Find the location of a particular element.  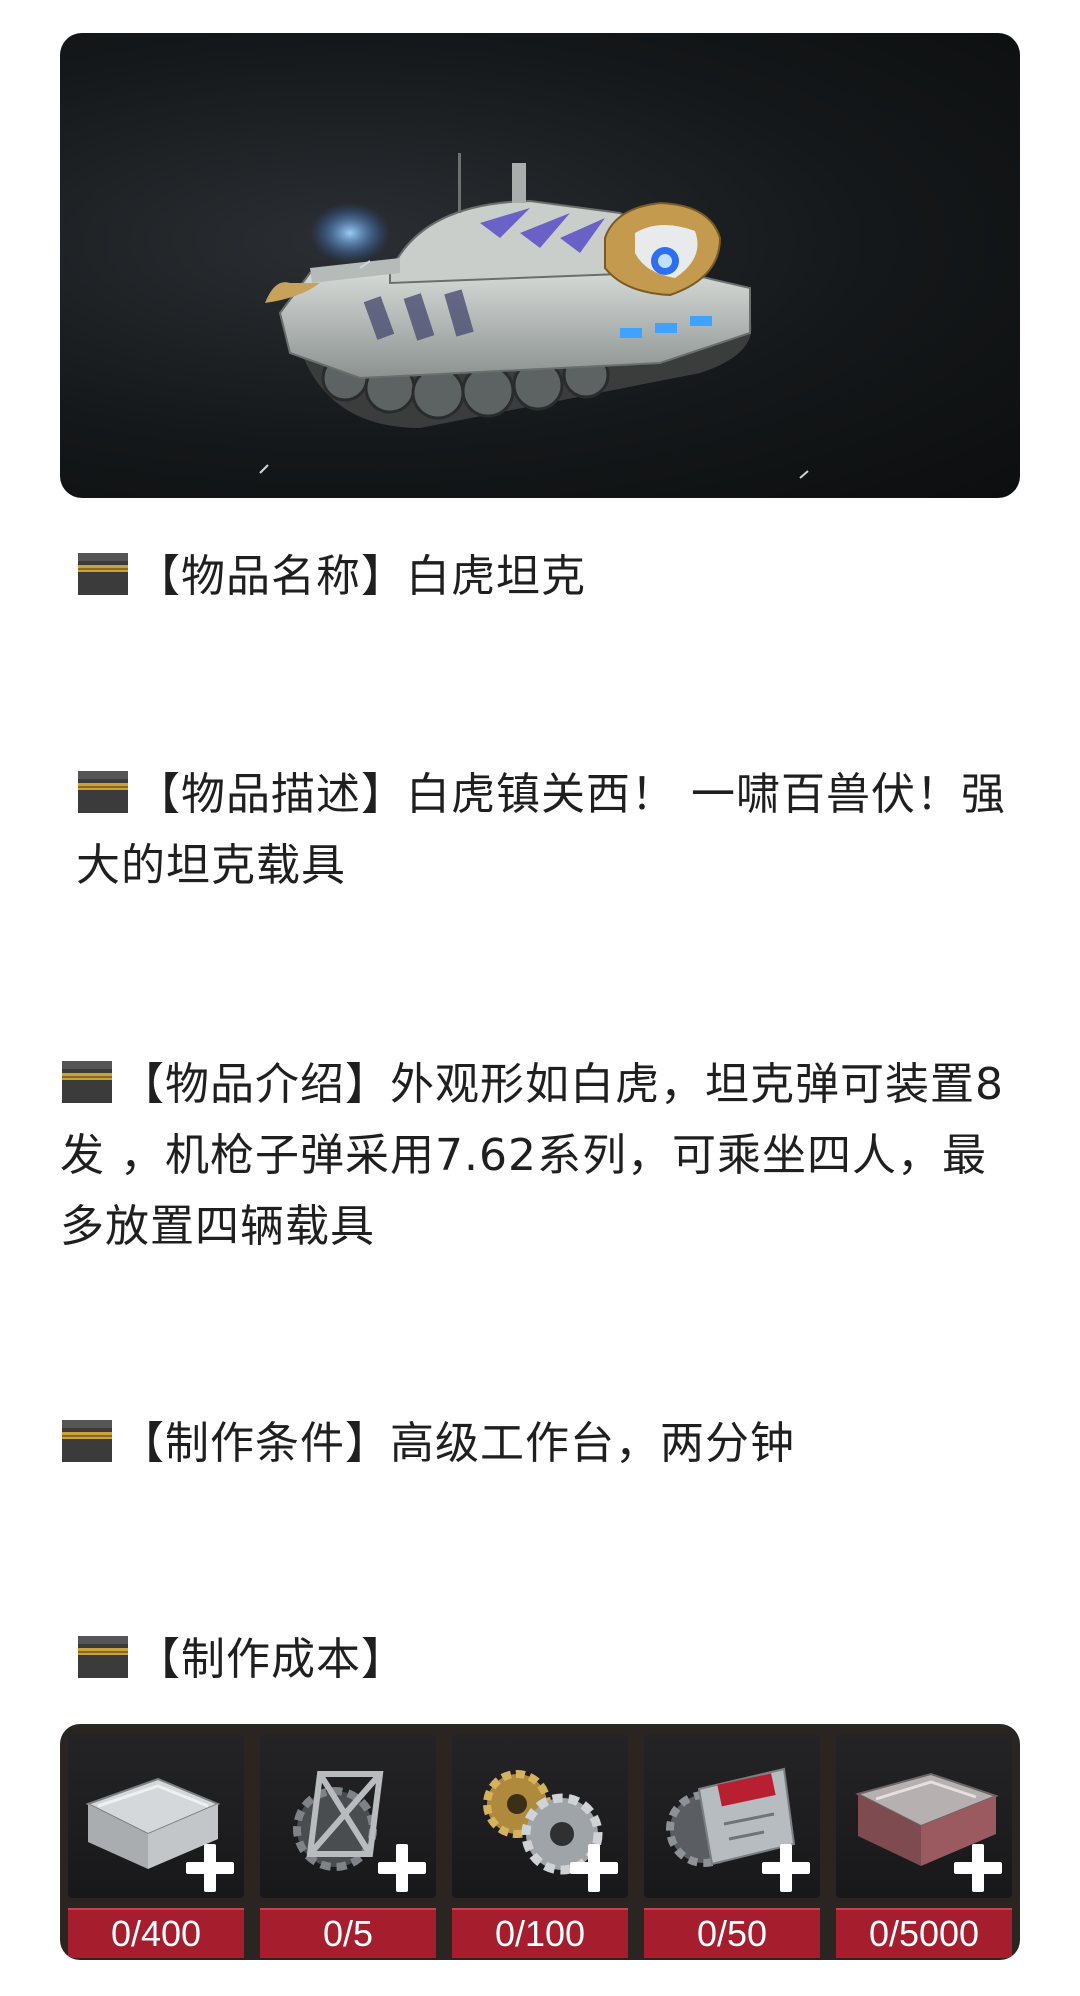

cost-item: 0/5000 is located at coordinates (924, 1842).